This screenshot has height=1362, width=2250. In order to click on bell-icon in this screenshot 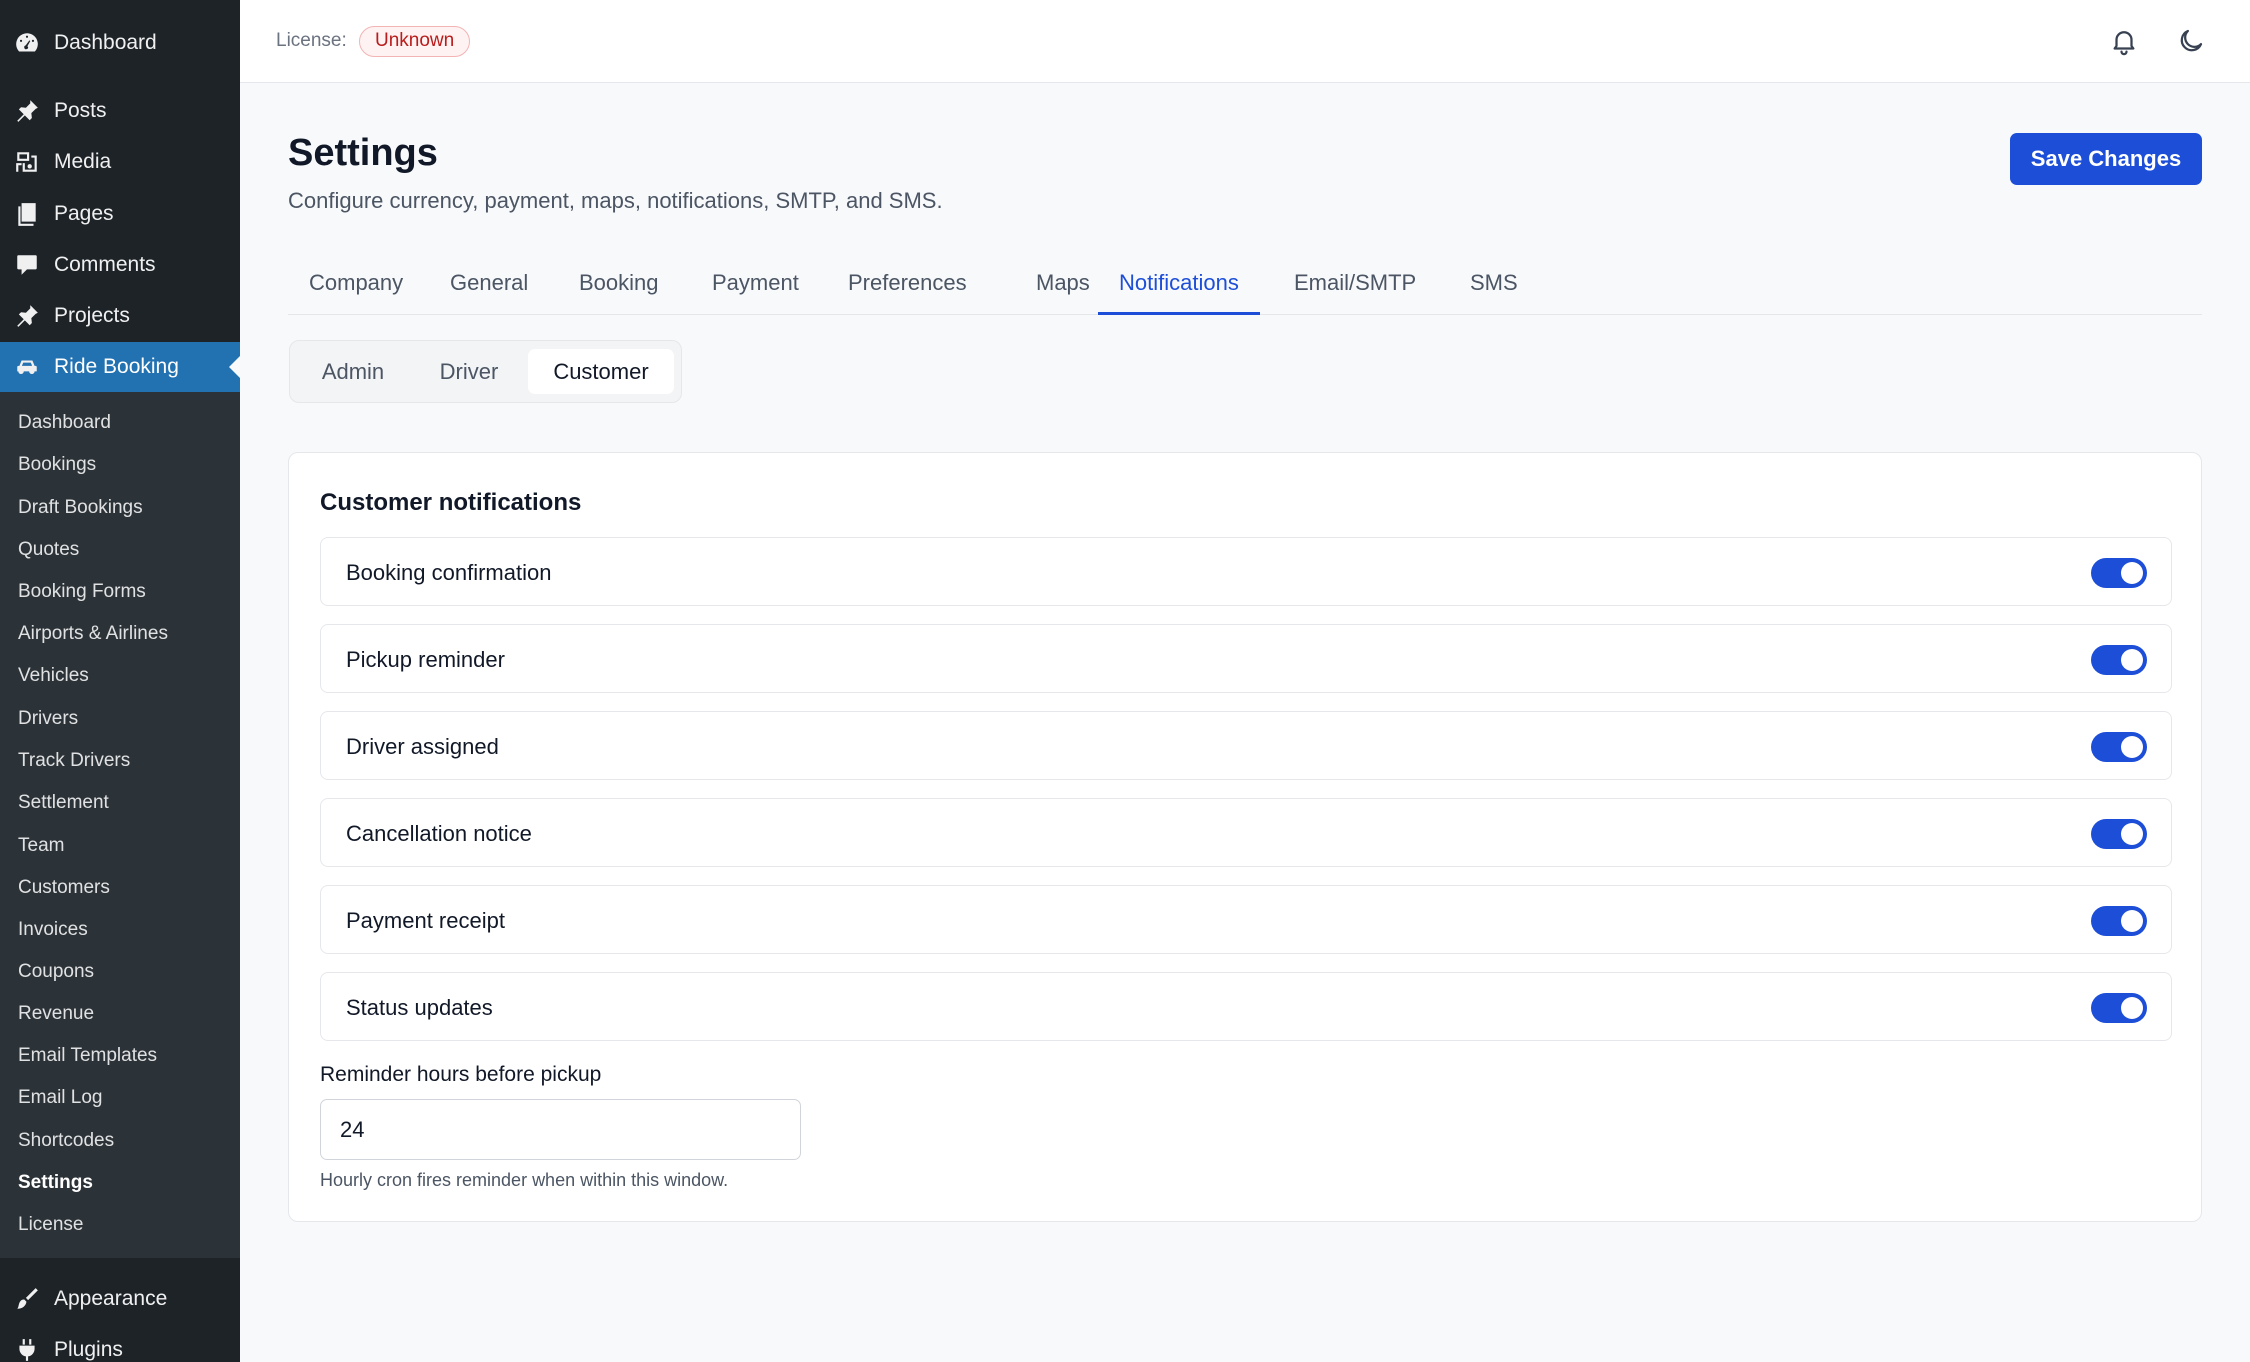, I will do `click(2124, 41)`.